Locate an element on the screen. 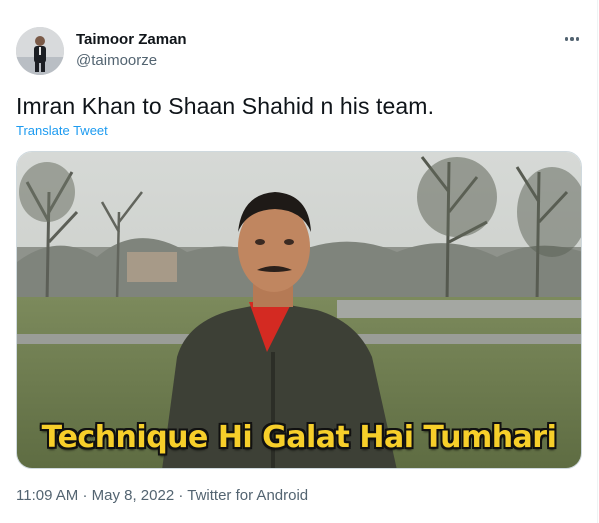 The image size is (599, 523). more-options-button is located at coordinates (572, 39).